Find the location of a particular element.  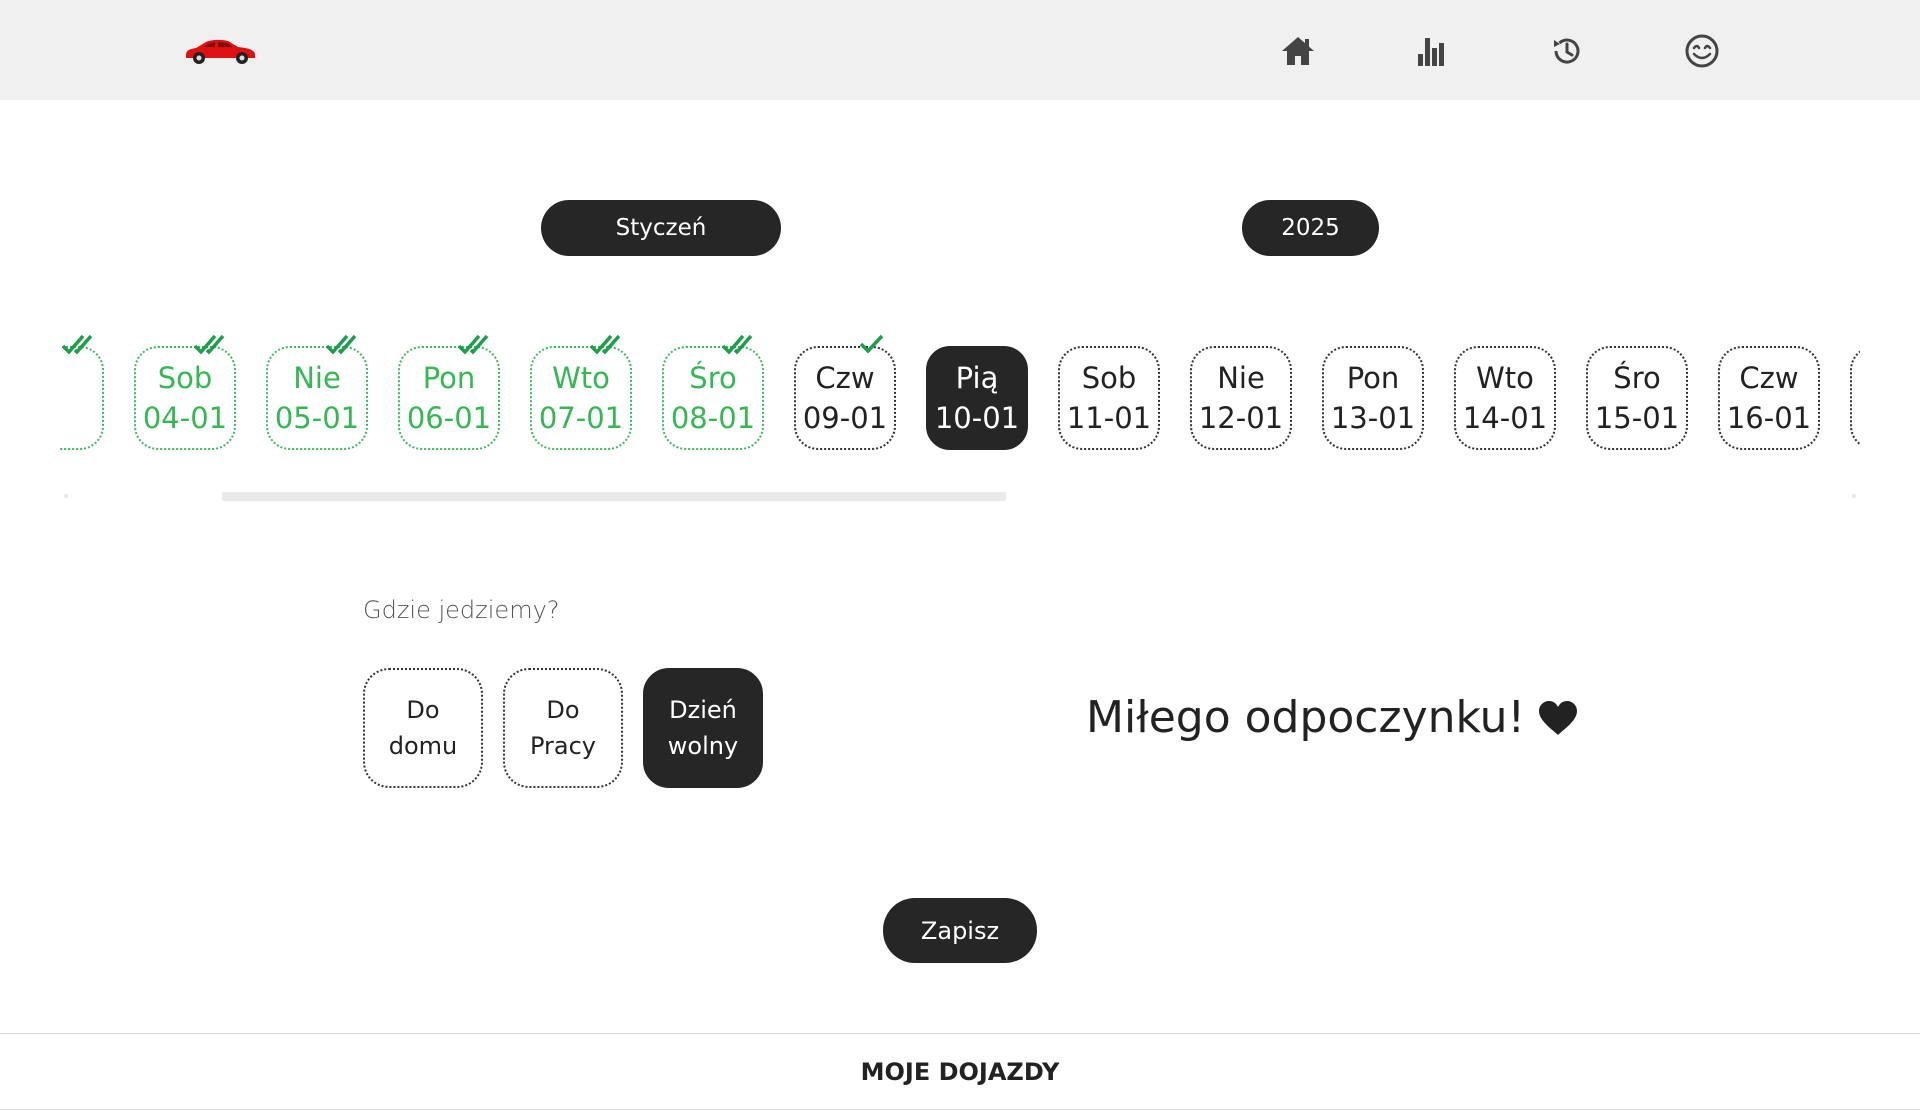

save-button: Zapisz is located at coordinates (960, 930).